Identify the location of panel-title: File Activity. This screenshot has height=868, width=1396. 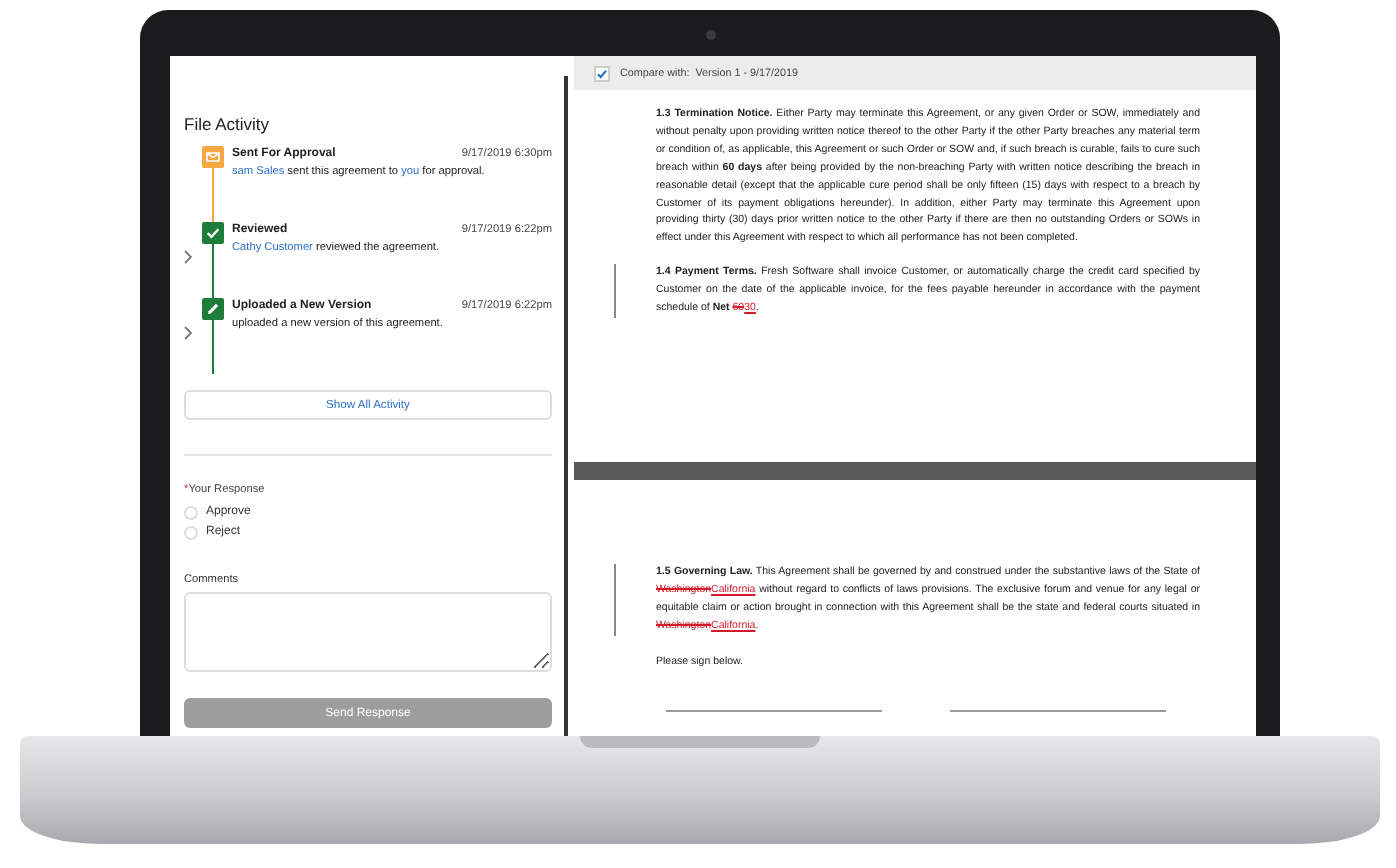
(228, 124).